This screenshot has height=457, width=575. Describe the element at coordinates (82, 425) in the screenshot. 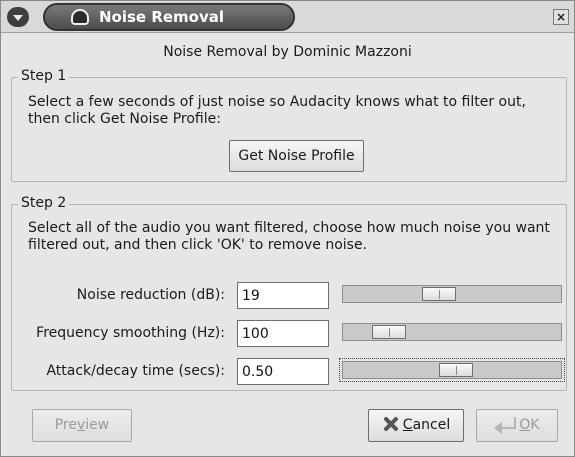

I see `preview-button: Preview` at that location.